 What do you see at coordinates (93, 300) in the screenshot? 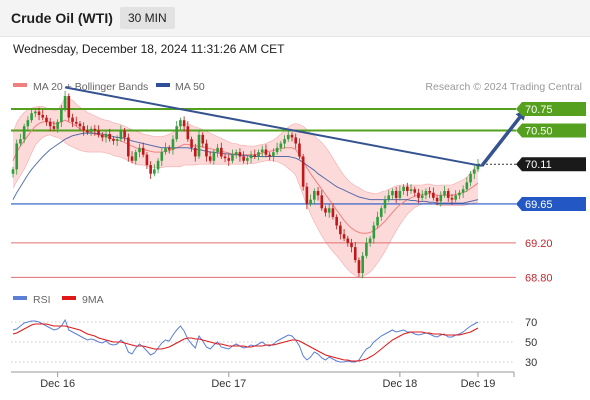
I see `legend-label-9ma: 9MA` at bounding box center [93, 300].